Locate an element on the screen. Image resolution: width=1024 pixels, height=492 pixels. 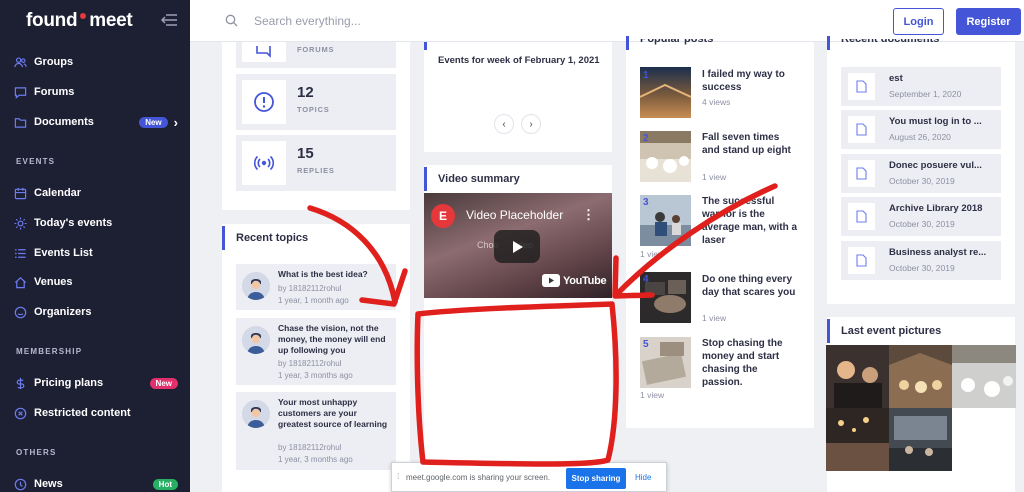
post-title: Fall seven times and stand up eight is located at coordinates (750, 144).